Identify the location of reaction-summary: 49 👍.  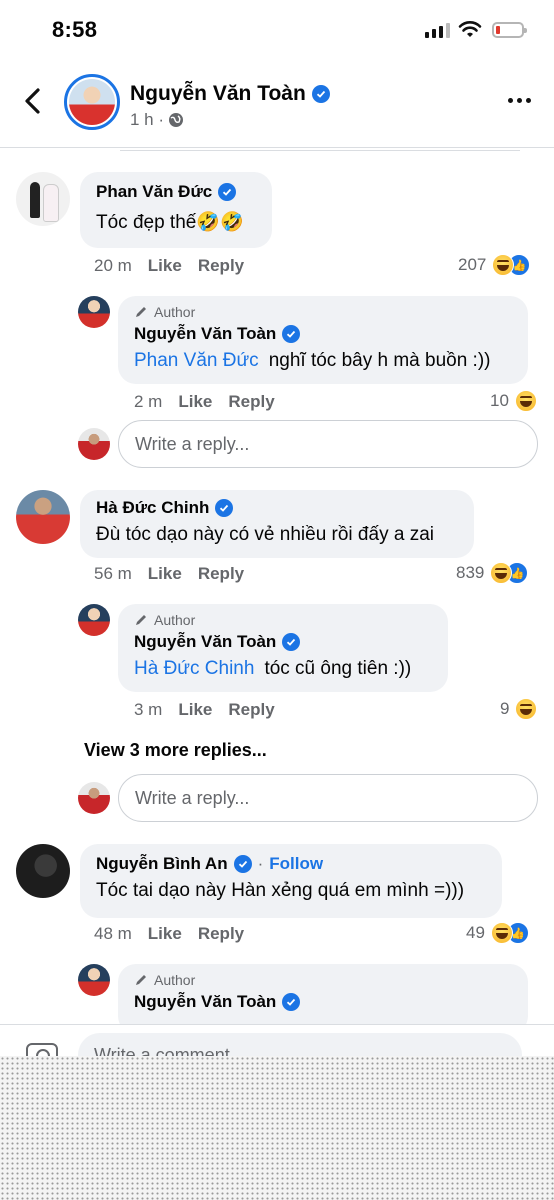
(497, 933).